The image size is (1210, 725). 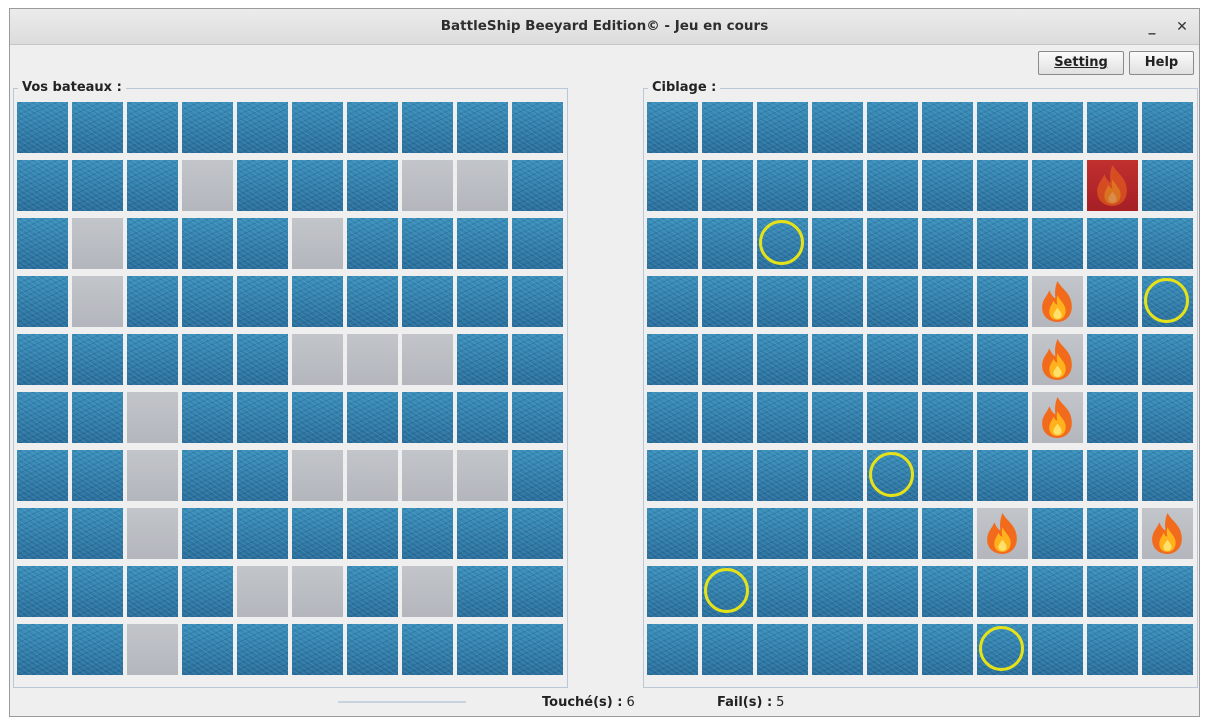 What do you see at coordinates (1161, 63) in the screenshot?
I see `help-button: Help` at bounding box center [1161, 63].